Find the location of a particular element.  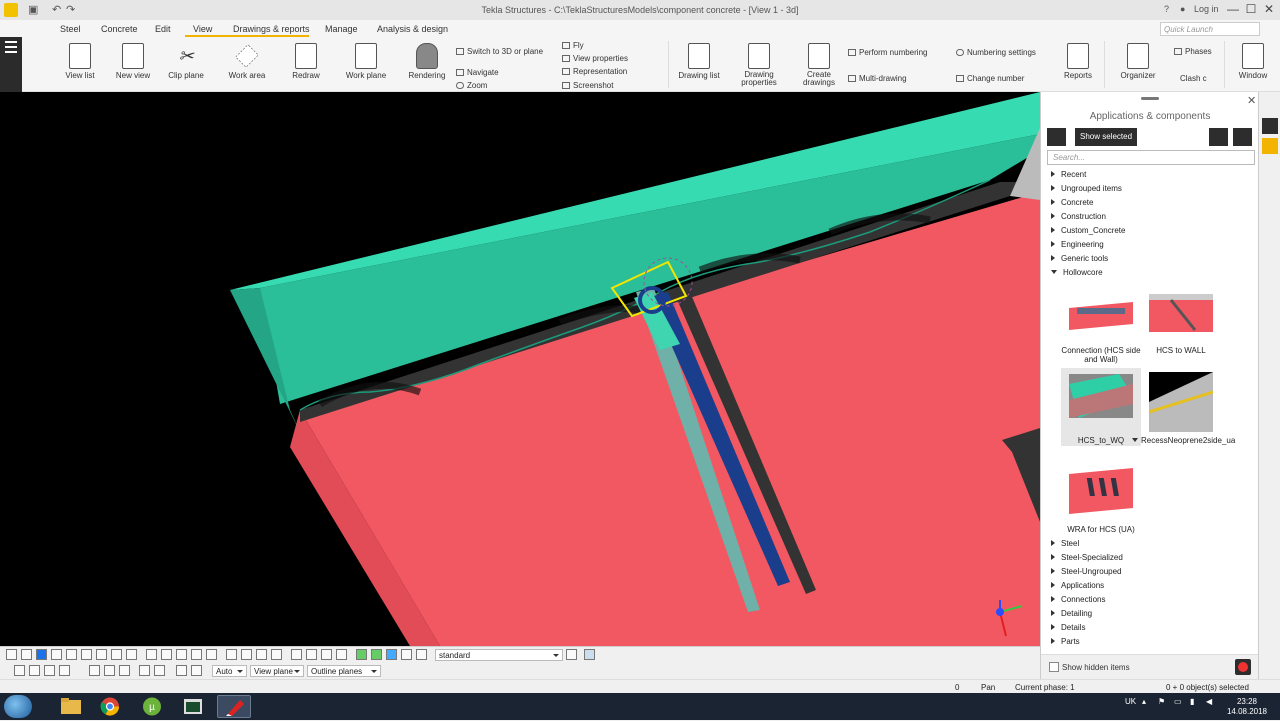

taskbar-clock: 23:28 14.08.2018 is located at coordinates (1247, 707).